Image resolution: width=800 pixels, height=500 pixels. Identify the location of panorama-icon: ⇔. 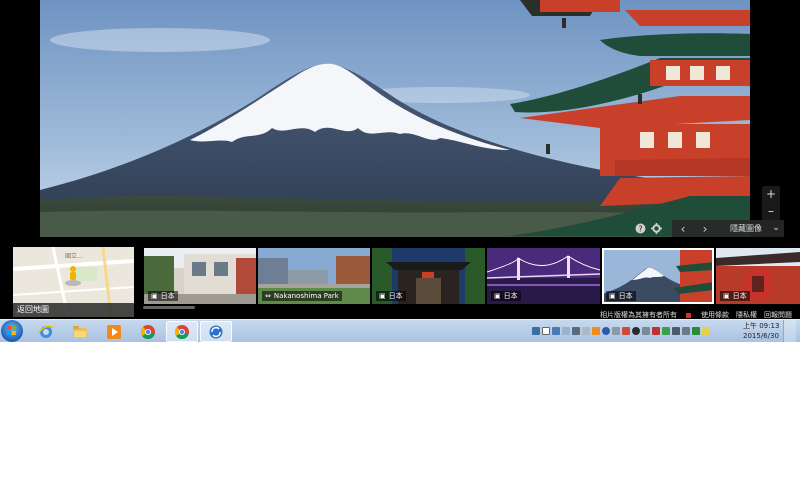
(268, 296).